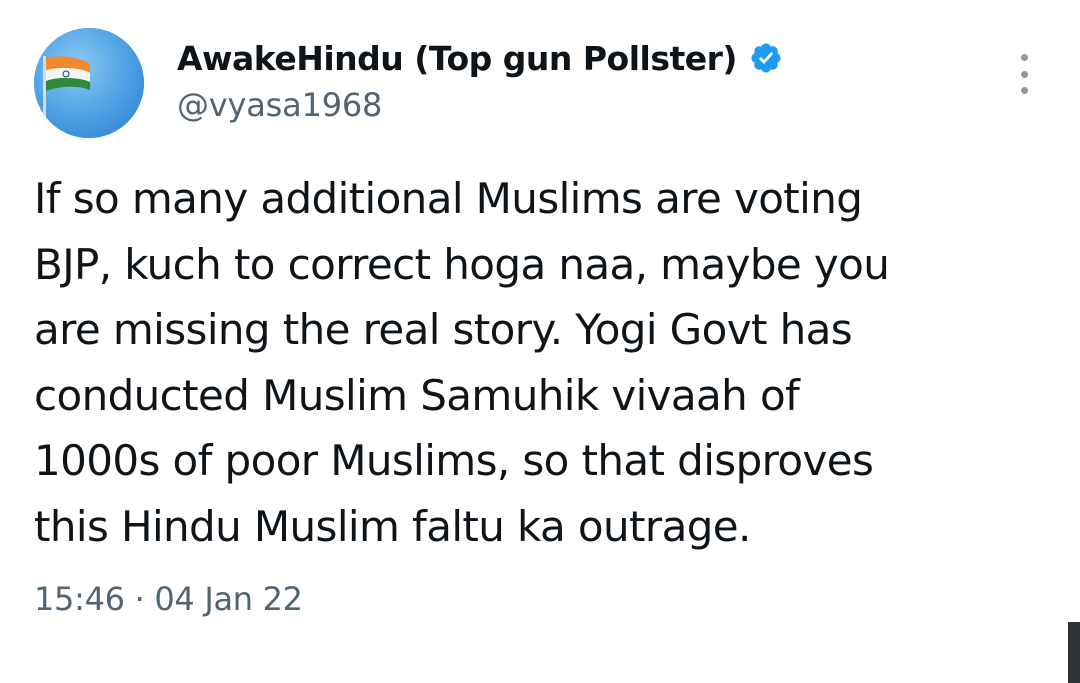  I want to click on display-name: AwakeHindu (Top gun Pollster), so click(457, 58).